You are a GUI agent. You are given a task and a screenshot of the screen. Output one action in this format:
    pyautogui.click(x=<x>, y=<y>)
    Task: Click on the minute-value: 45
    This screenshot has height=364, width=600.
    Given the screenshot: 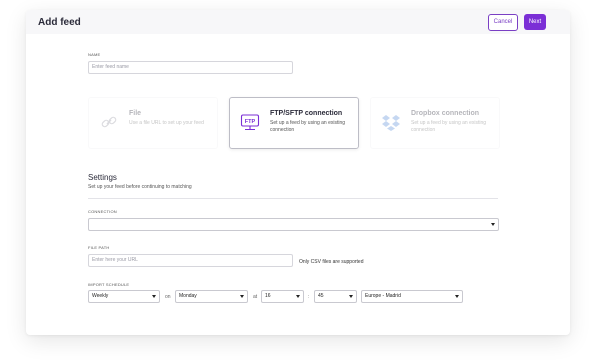 What is the action you would take?
    pyautogui.click(x=321, y=296)
    